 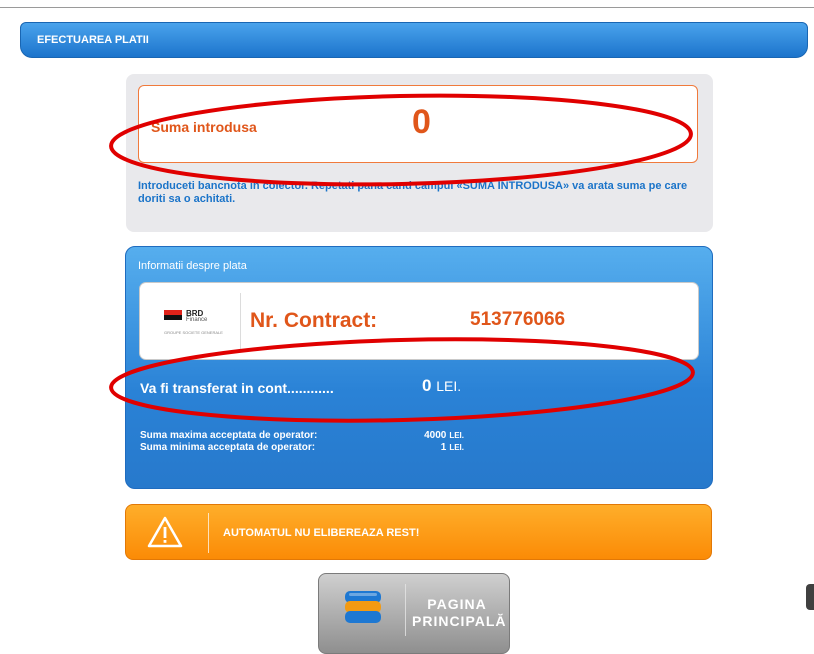 I want to click on min-sum-value: 1 LEI., so click(x=435, y=447).